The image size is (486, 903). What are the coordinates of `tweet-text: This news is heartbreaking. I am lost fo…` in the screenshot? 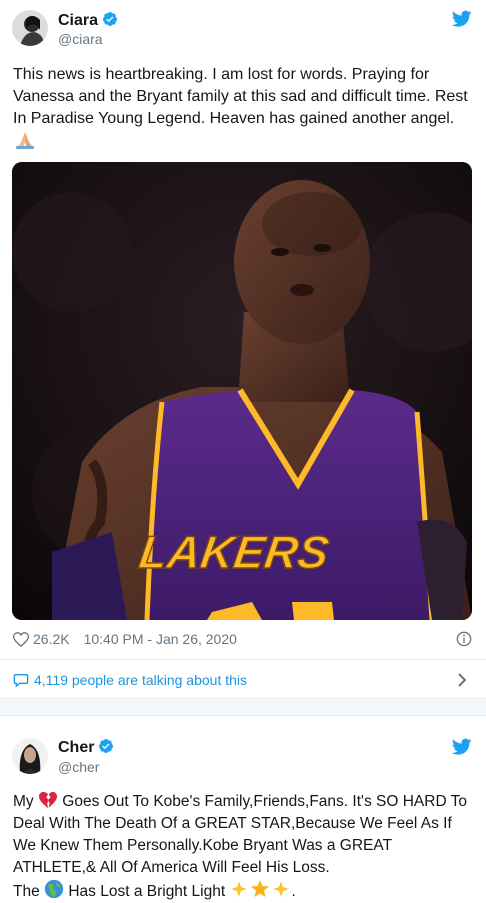 It's located at (242, 97).